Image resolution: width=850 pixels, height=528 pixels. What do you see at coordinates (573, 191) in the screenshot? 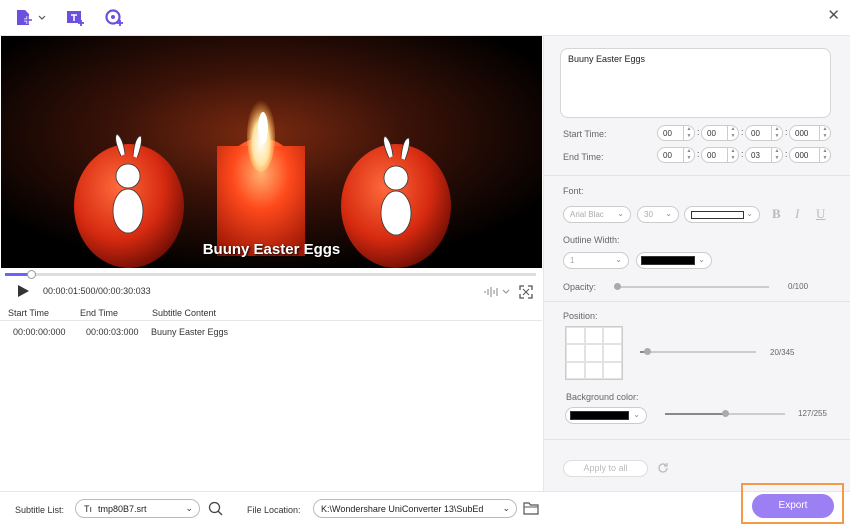
I see `font-label: Font:` at bounding box center [573, 191].